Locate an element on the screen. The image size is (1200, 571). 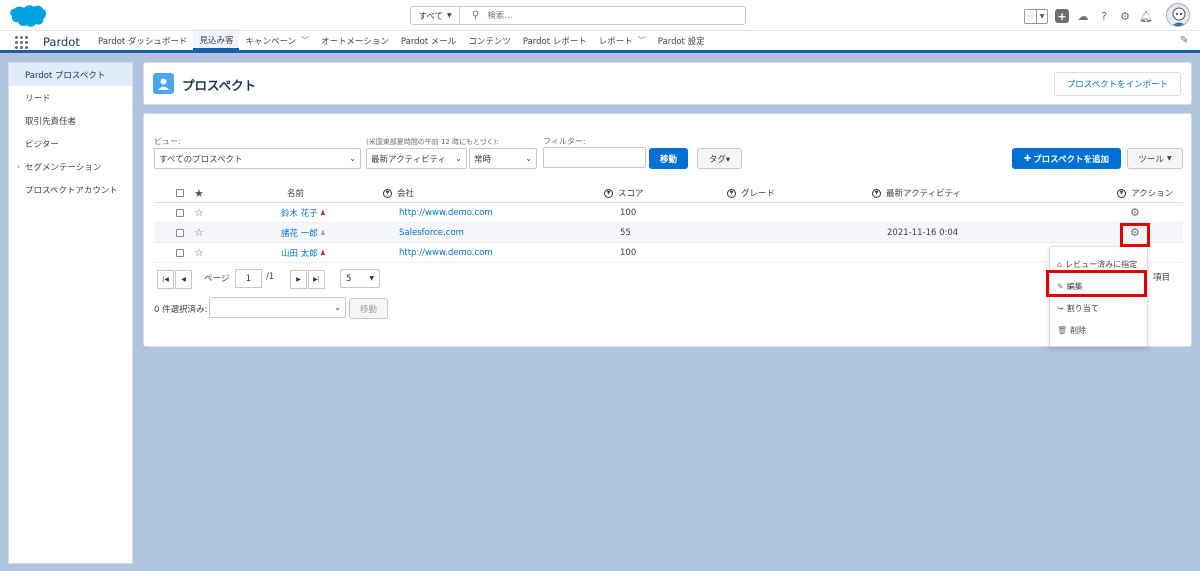
row-gear-icon: ⚙ is located at coordinates (1135, 212).